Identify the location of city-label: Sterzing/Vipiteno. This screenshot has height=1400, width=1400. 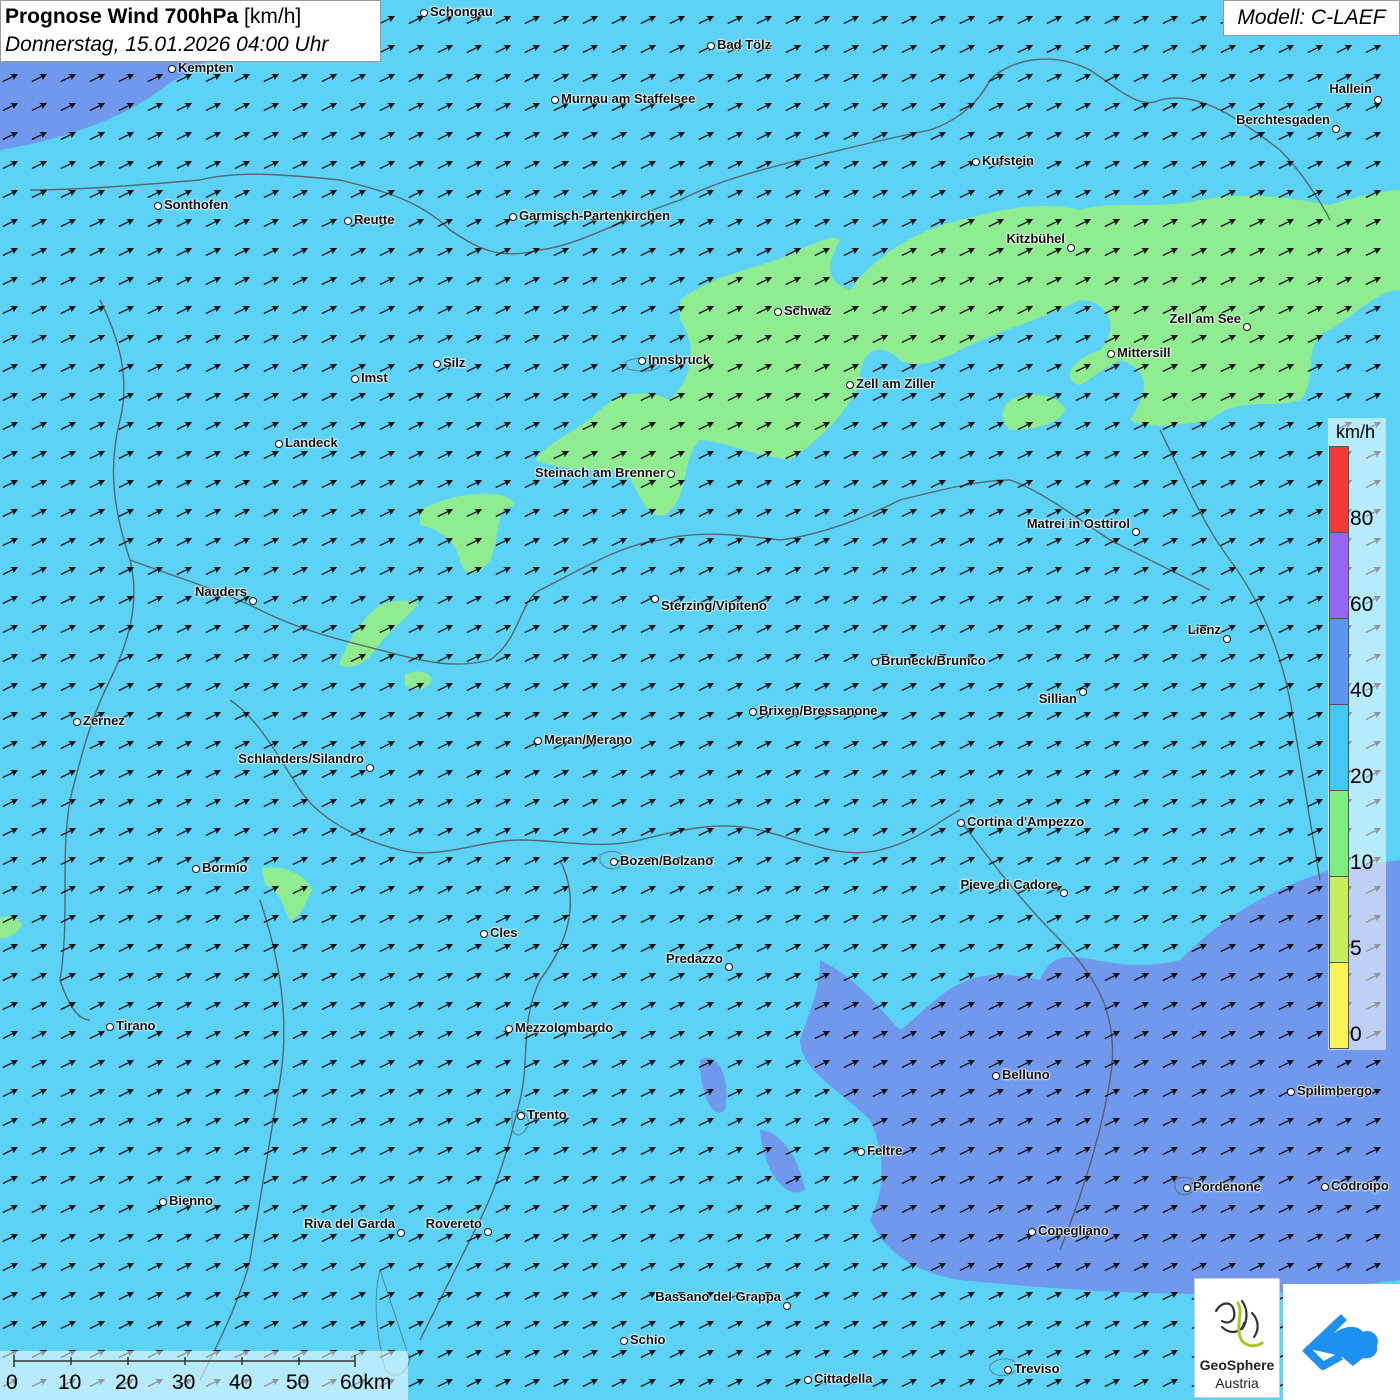
(714, 605).